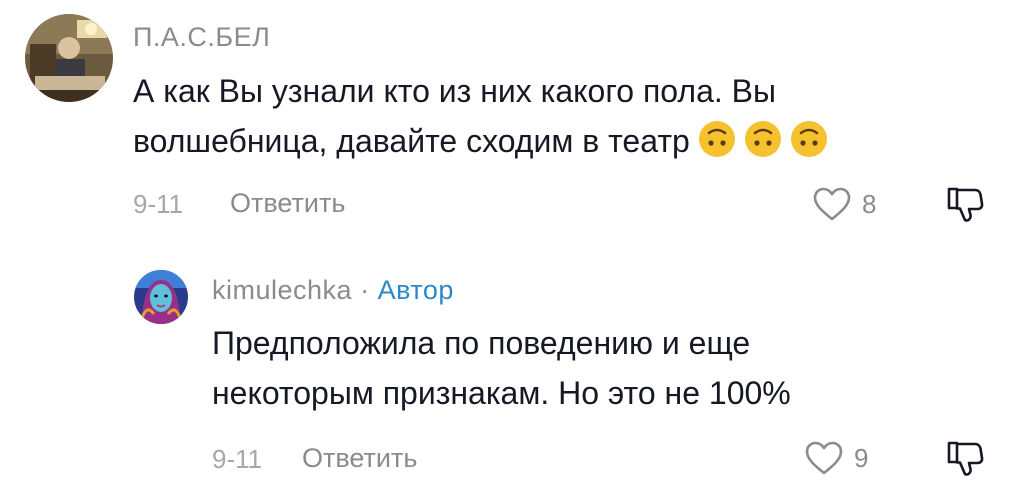 This screenshot has width=1024, height=493. I want to click on username-text: kimulechka, so click(282, 290).